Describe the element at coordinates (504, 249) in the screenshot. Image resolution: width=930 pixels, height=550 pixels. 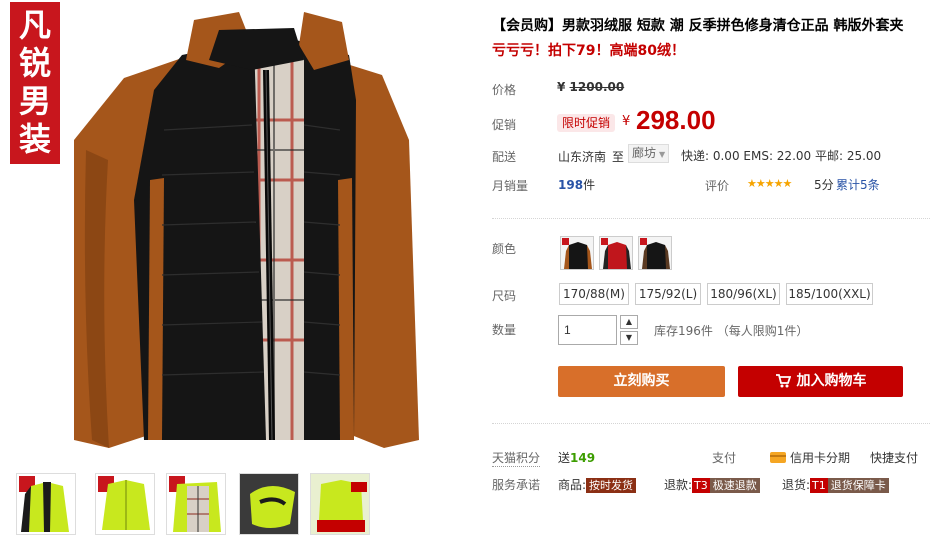
I see `color-label: 颜色` at that location.